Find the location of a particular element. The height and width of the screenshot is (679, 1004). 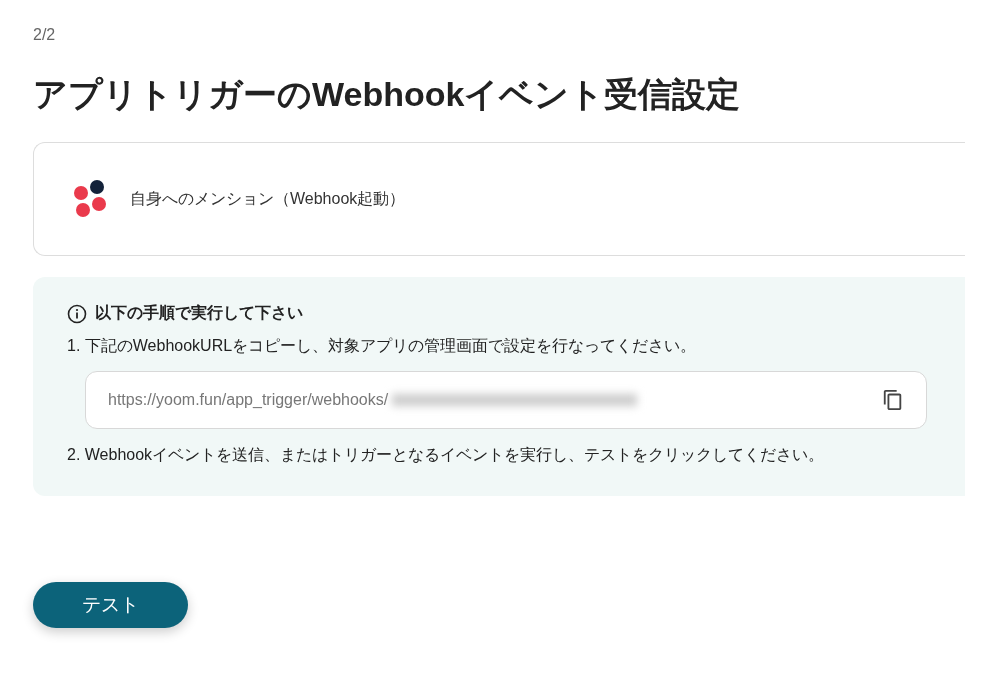

test-button: テスト is located at coordinates (110, 605).